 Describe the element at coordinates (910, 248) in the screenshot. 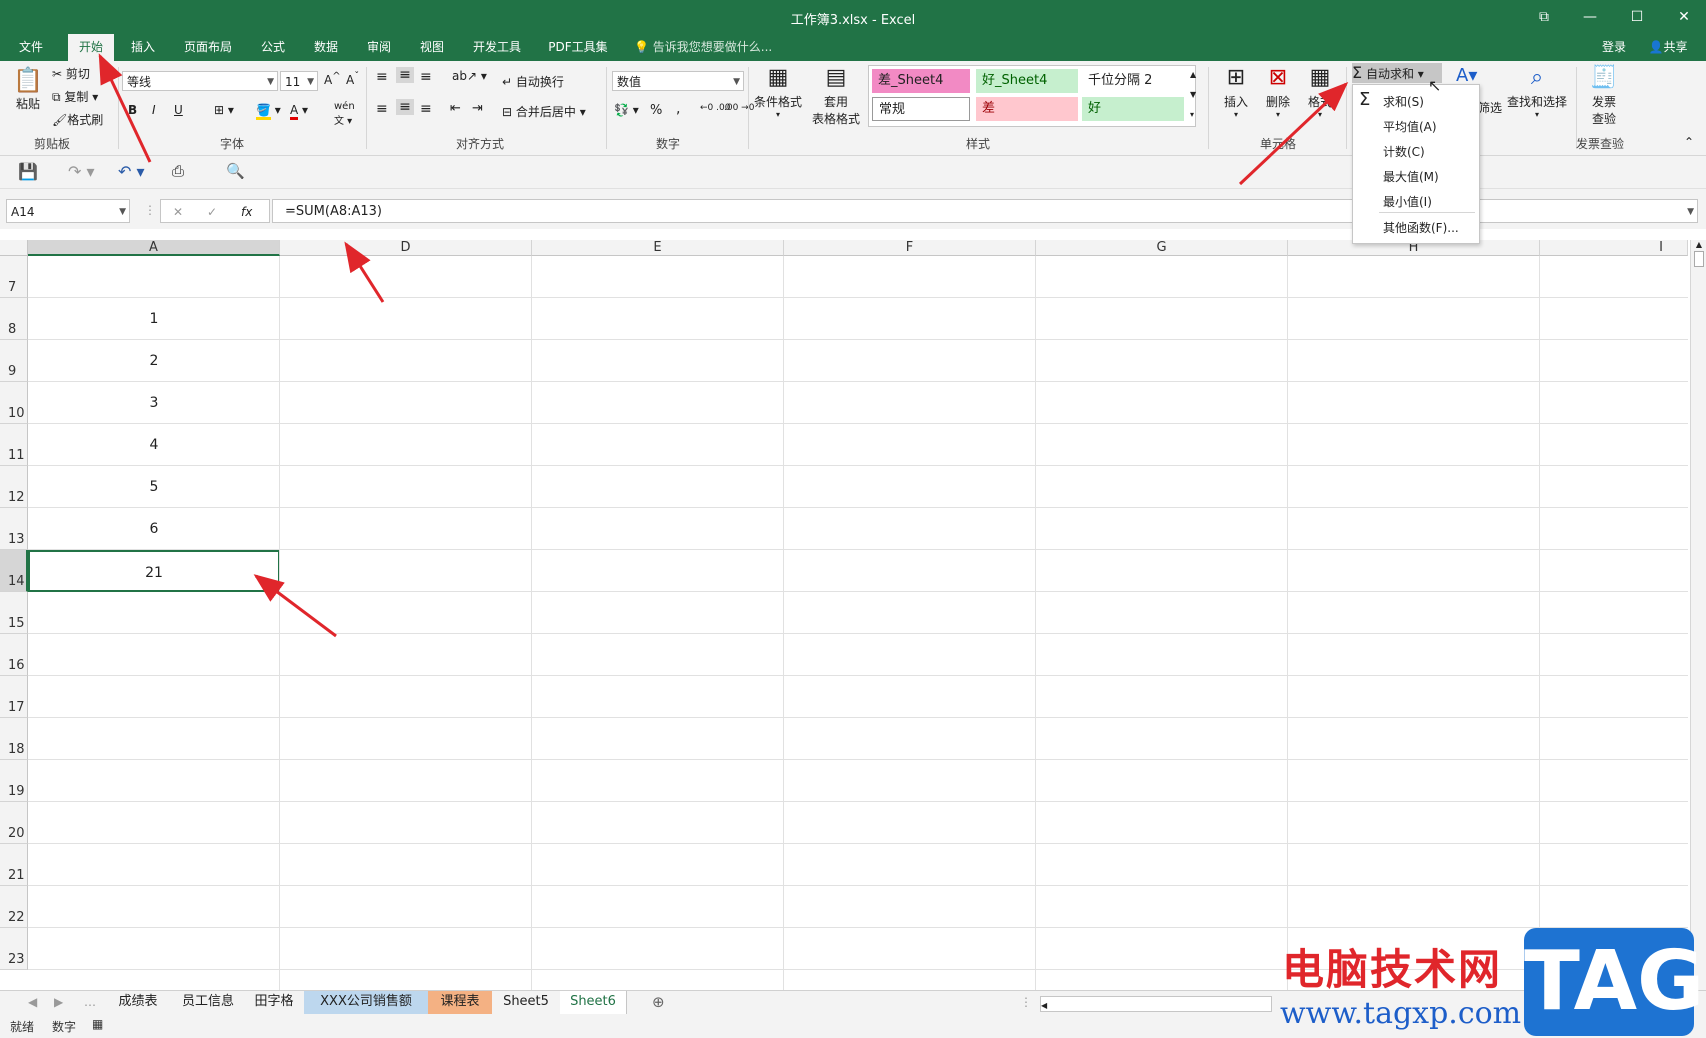

I see `column-header-f: F` at that location.